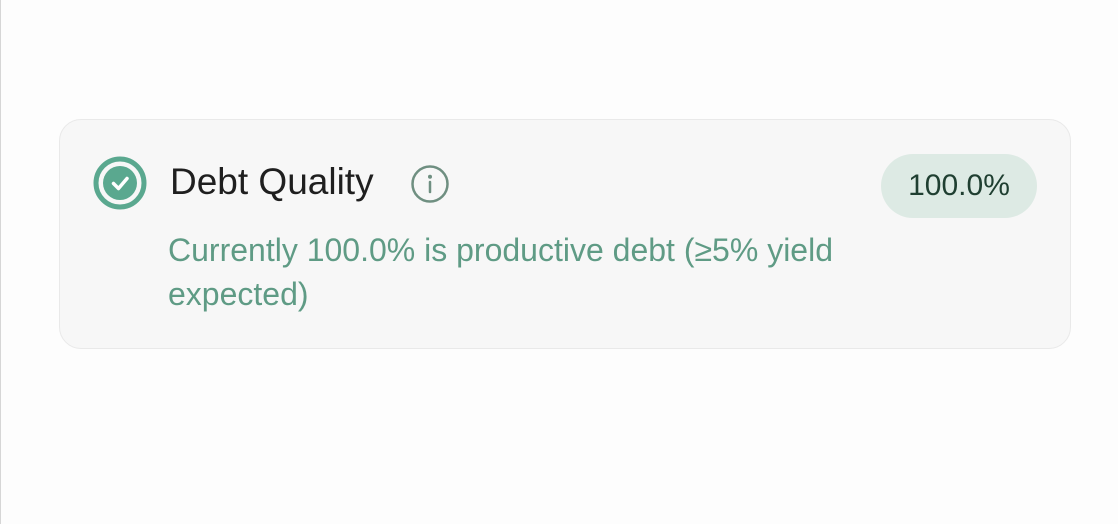 This screenshot has width=1118, height=524. I want to click on percentage-badge: 100.0%, so click(959, 186).